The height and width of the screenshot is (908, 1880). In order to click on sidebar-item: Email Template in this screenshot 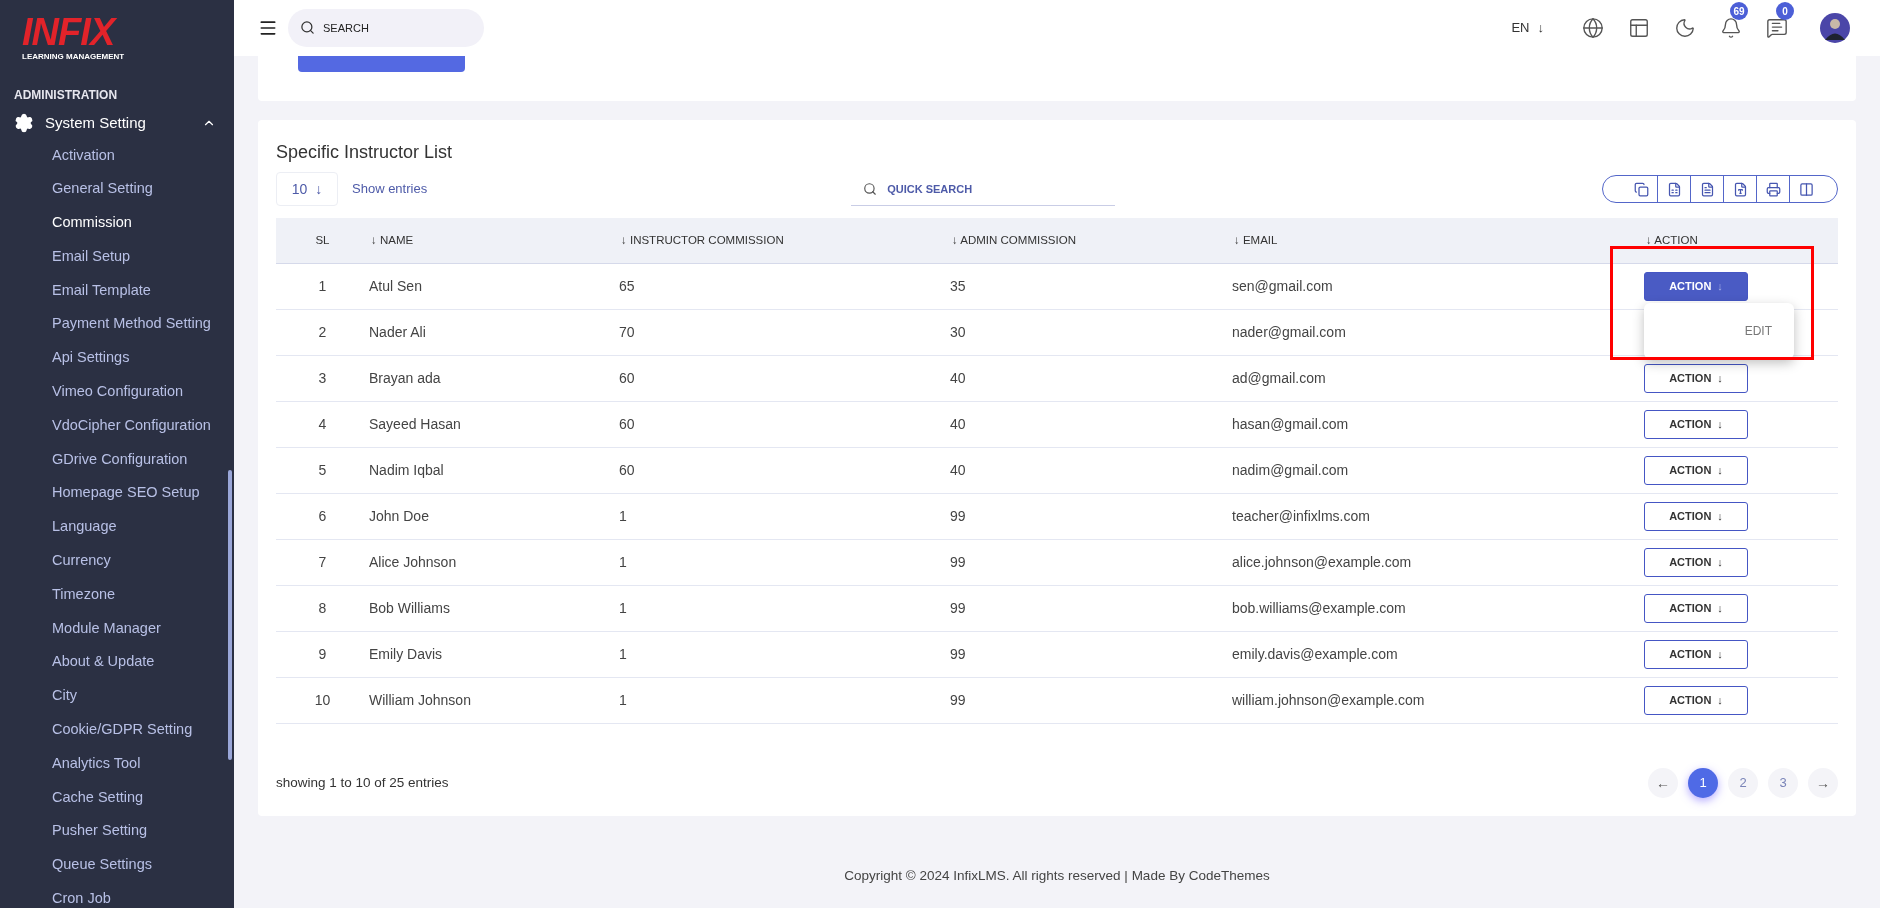, I will do `click(117, 290)`.